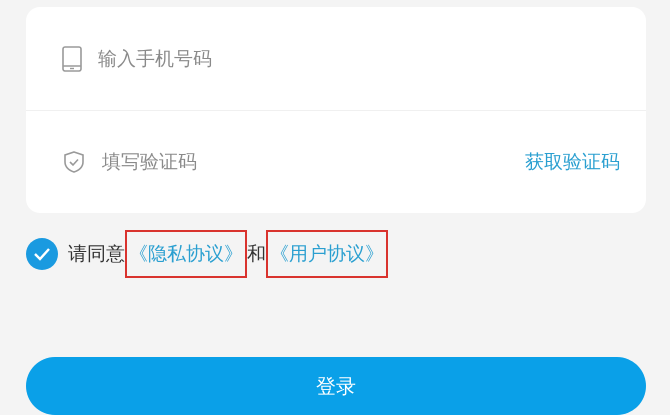 The width and height of the screenshot is (670, 415). What do you see at coordinates (305, 162) in the screenshot?
I see `verification-code-input-field: 填写验证码` at bounding box center [305, 162].